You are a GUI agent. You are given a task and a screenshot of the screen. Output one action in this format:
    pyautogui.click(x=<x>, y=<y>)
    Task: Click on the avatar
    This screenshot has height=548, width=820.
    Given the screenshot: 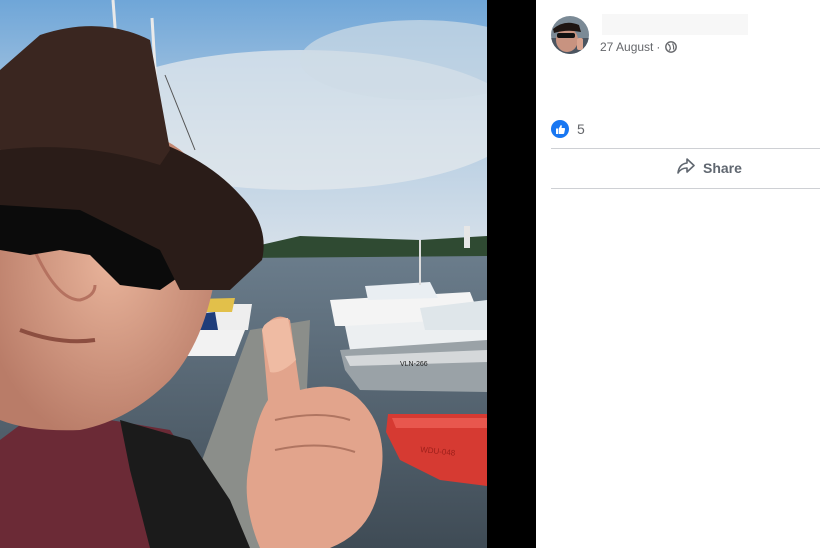 What is the action you would take?
    pyautogui.click(x=570, y=35)
    